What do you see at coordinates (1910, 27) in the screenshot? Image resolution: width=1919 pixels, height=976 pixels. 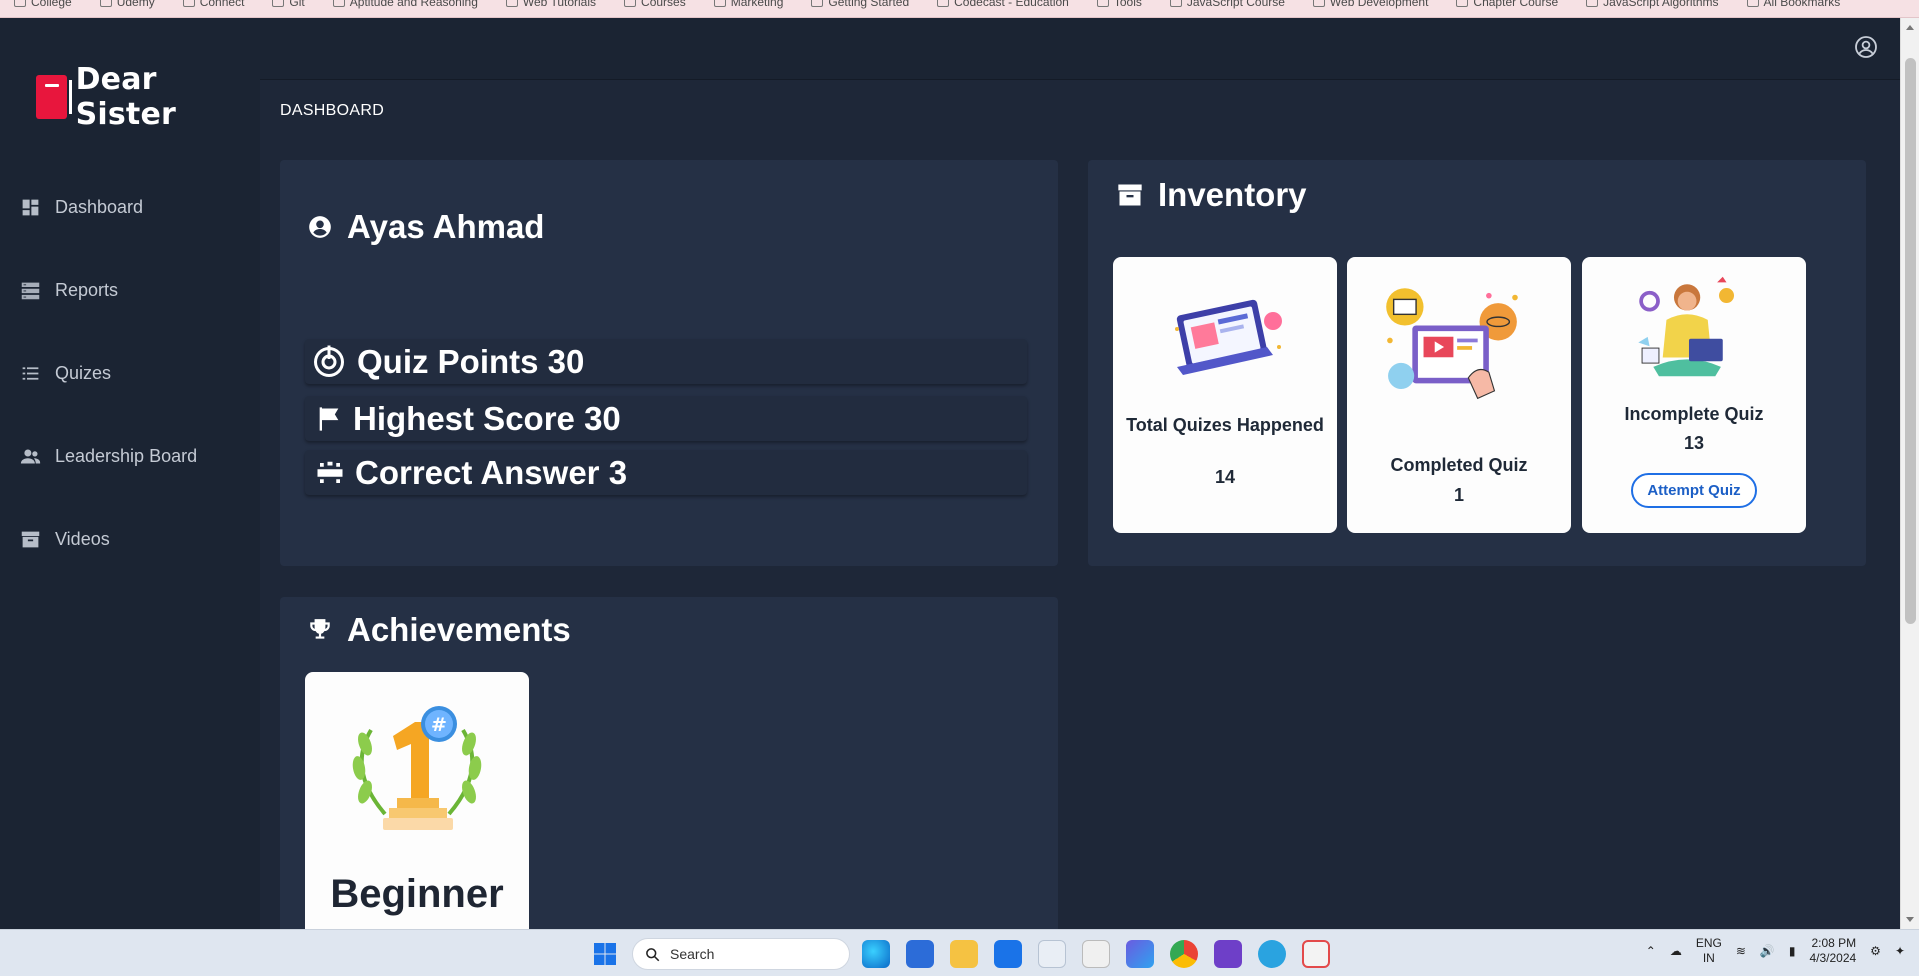 I see `scroll-up-icon` at bounding box center [1910, 27].